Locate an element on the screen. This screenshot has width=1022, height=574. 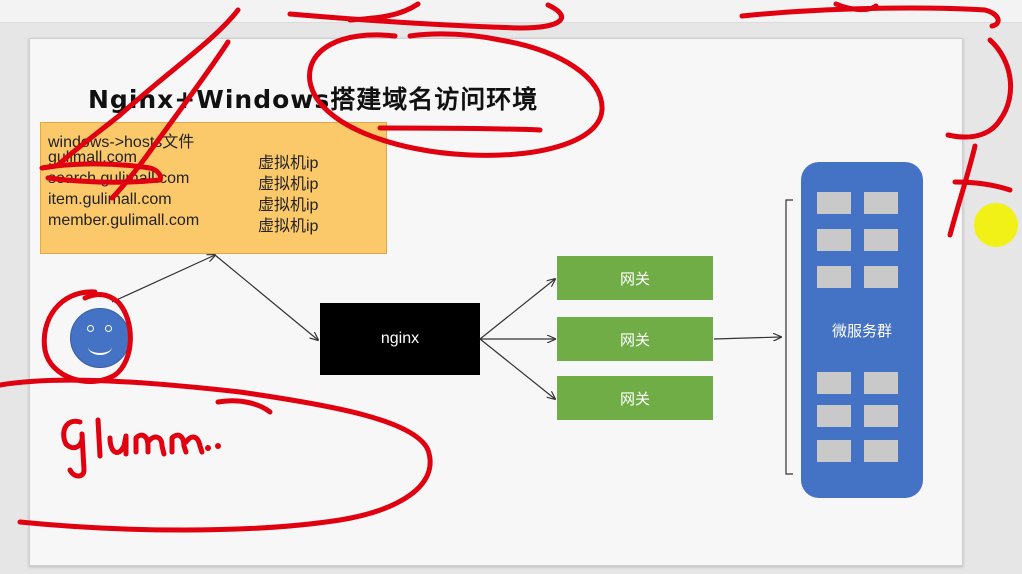
ink-underline-title is located at coordinates (460, 129).